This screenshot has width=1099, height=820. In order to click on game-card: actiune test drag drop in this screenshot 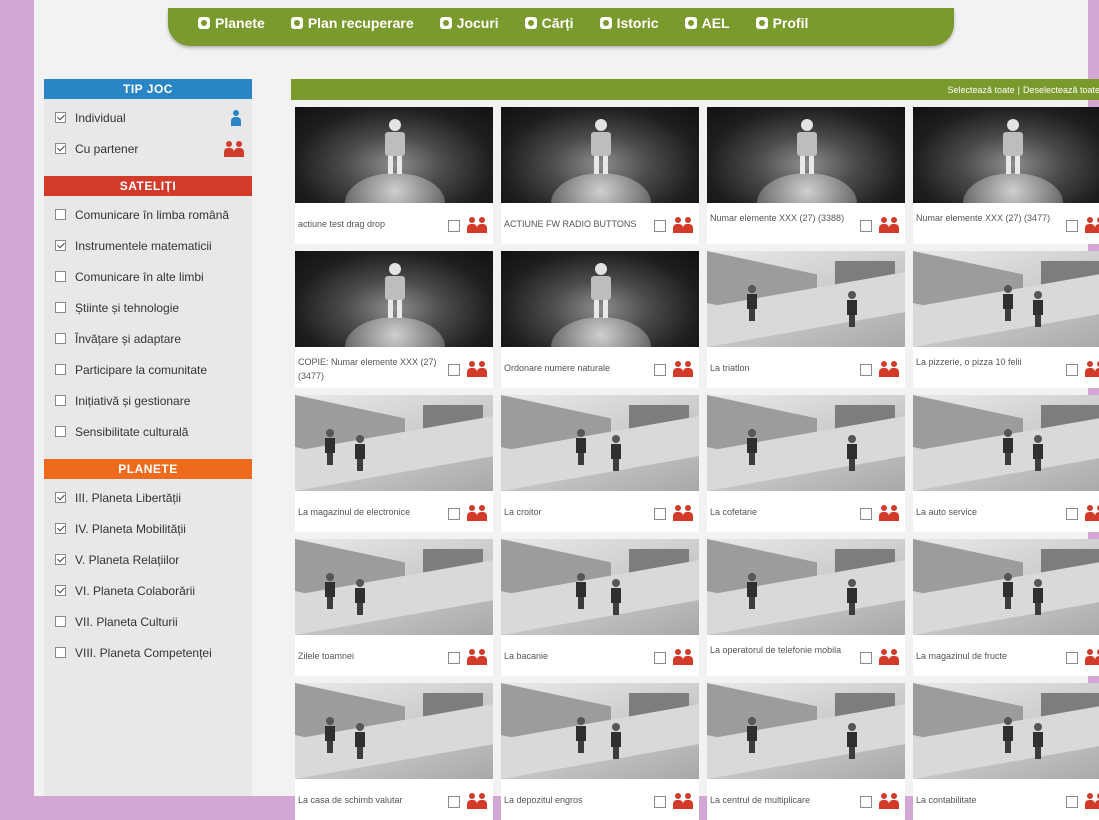, I will do `click(394, 175)`.